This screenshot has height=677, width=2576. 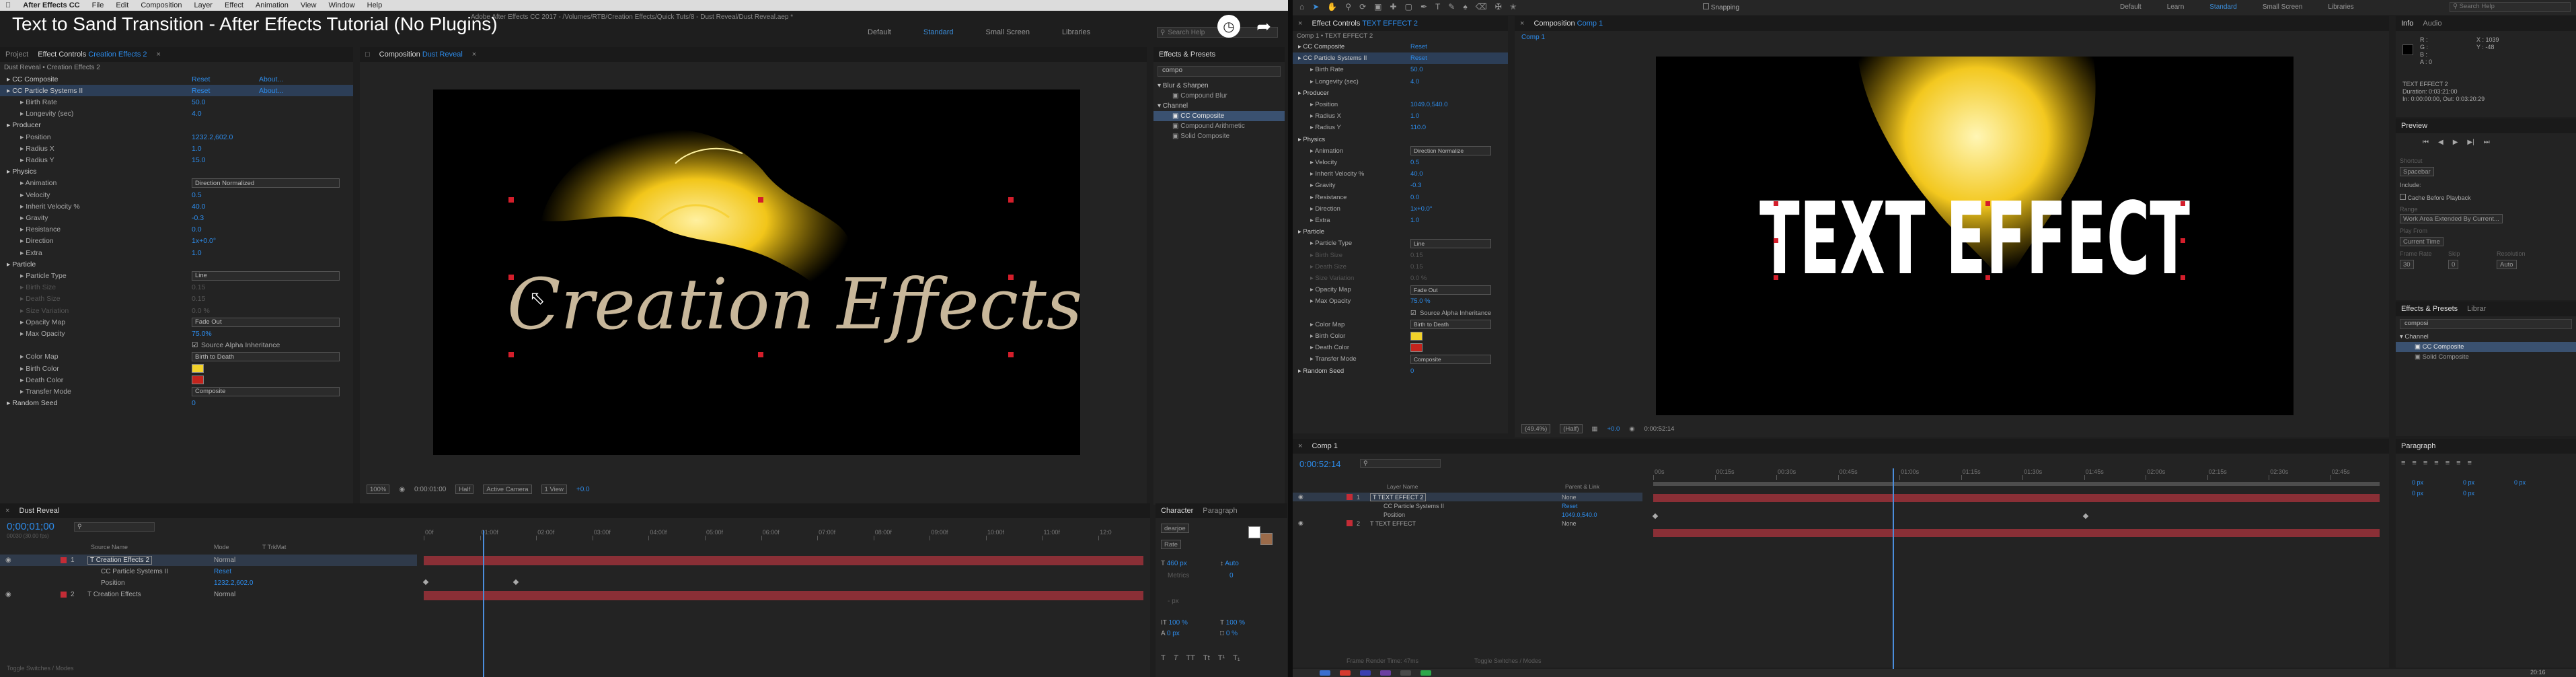 What do you see at coordinates (1398, 497) in the screenshot?
I see `layer-name: T TEXT EFFECT 2` at bounding box center [1398, 497].